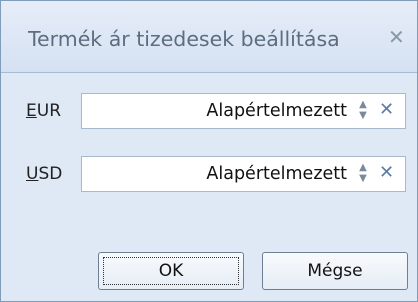 The height and width of the screenshot is (302, 418). Describe the element at coordinates (50, 174) in the screenshot. I see `usd-label-rest: SD` at that location.